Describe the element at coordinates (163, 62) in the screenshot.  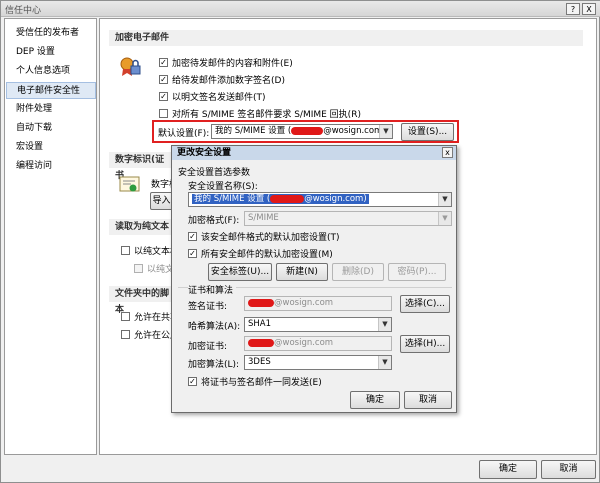
I see `encrypt-content-checkbox: ✓` at that location.